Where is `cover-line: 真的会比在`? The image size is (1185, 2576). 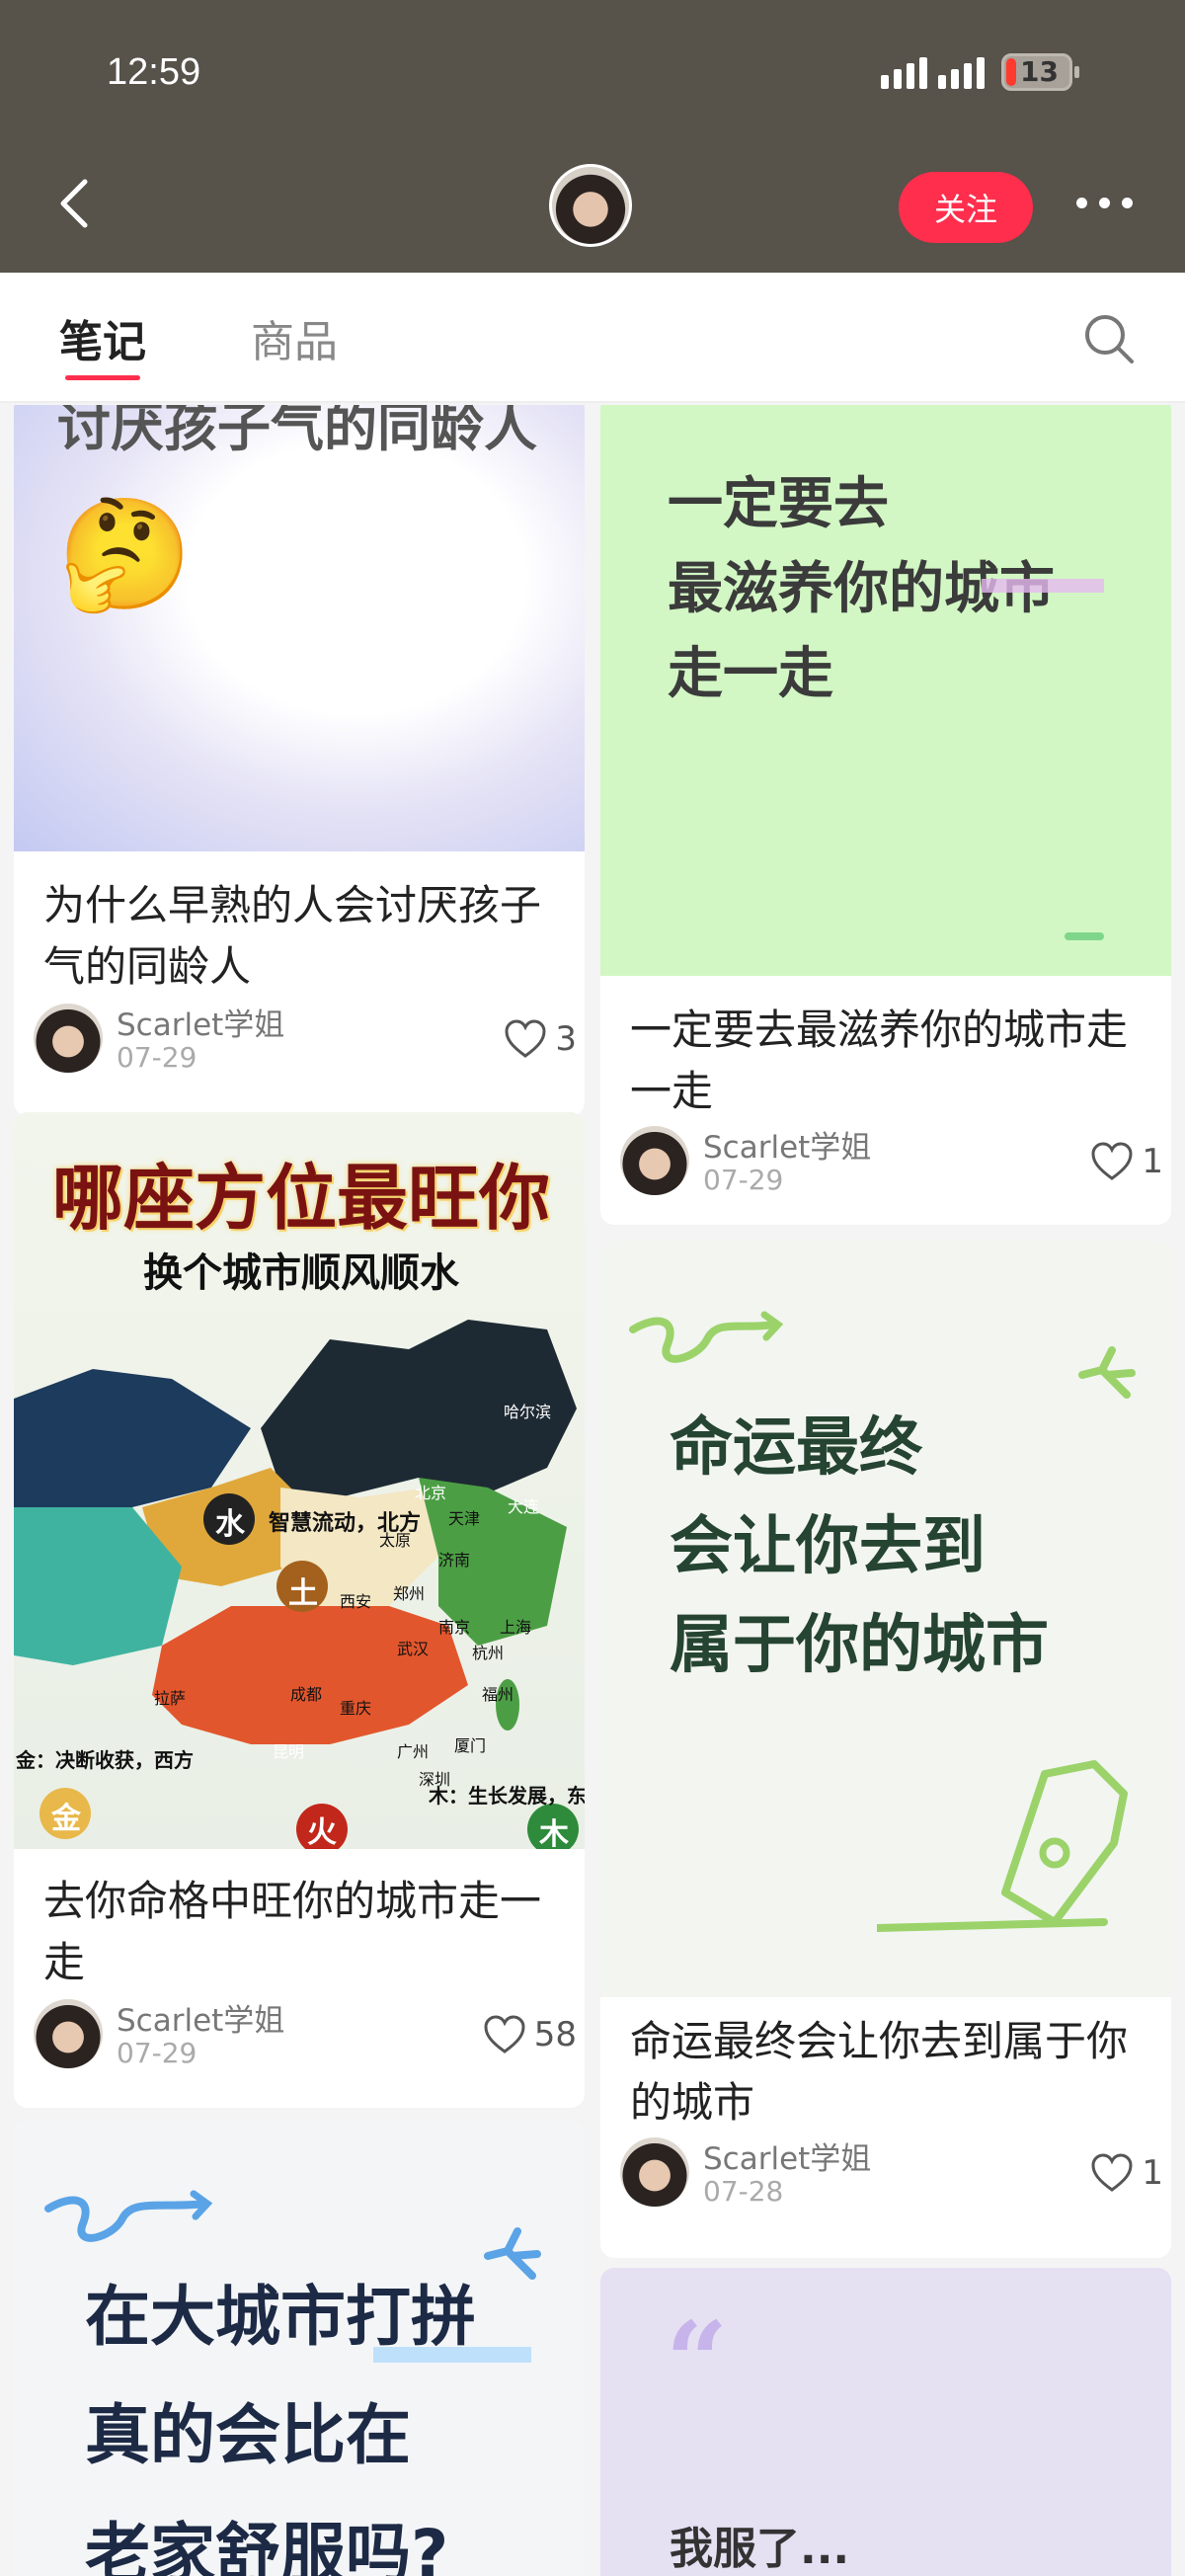 cover-line: 真的会比在 is located at coordinates (248, 2435).